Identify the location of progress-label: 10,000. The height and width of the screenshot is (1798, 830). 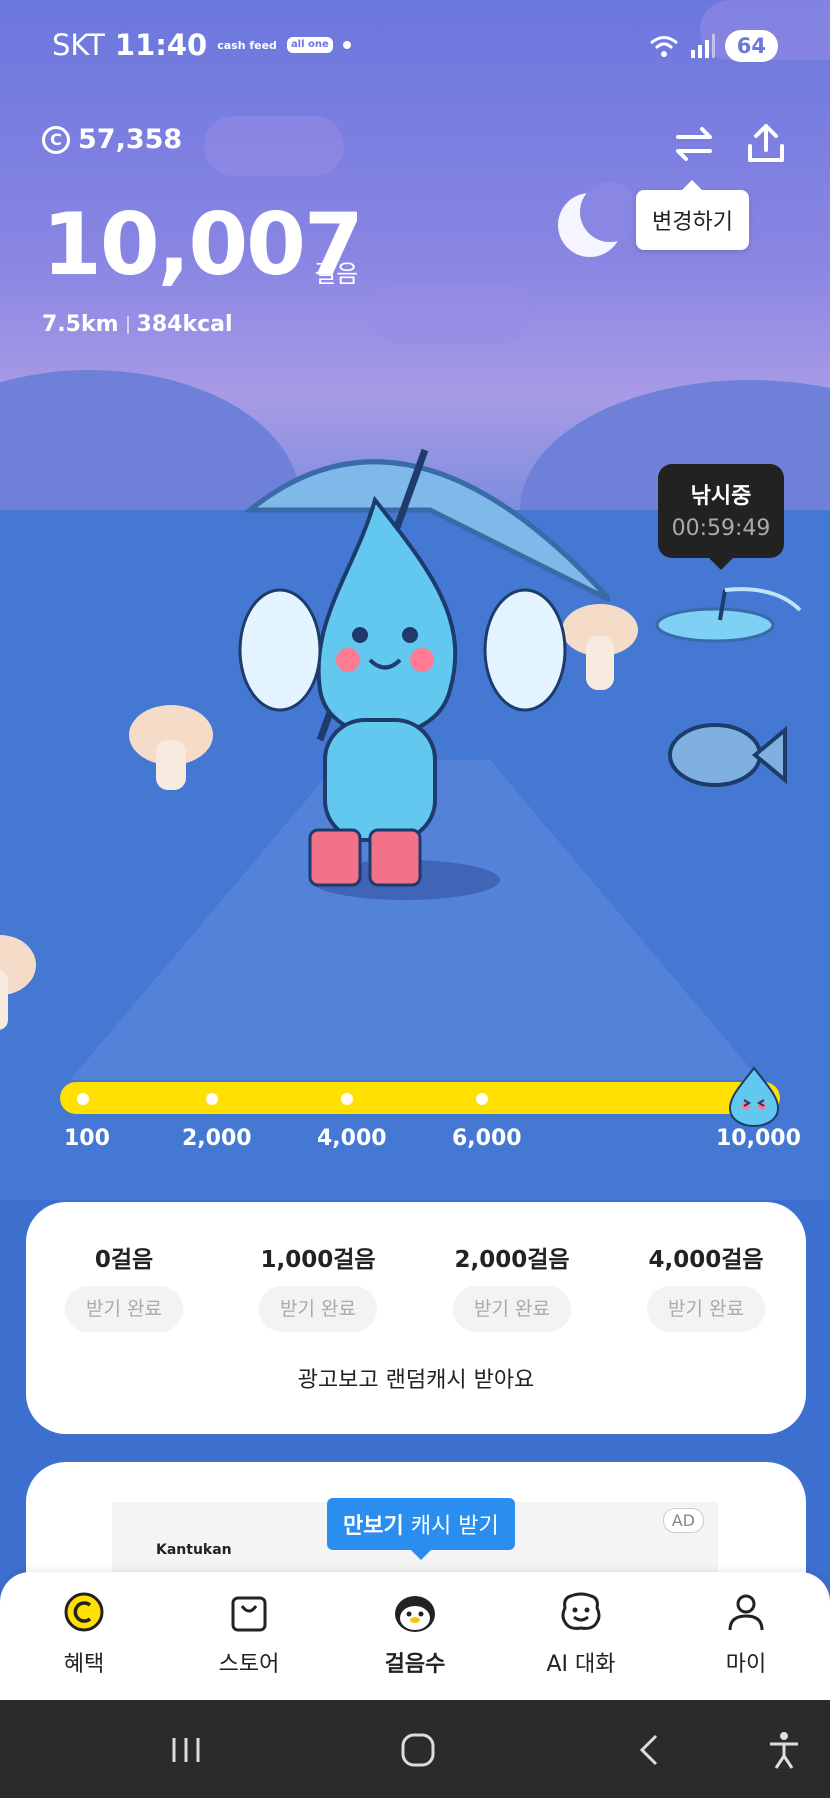
(758, 1138).